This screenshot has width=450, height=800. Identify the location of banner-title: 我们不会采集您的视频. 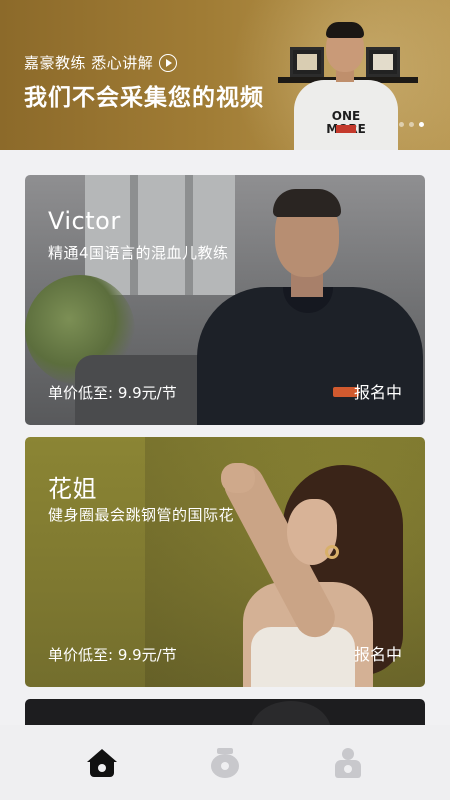
(144, 98).